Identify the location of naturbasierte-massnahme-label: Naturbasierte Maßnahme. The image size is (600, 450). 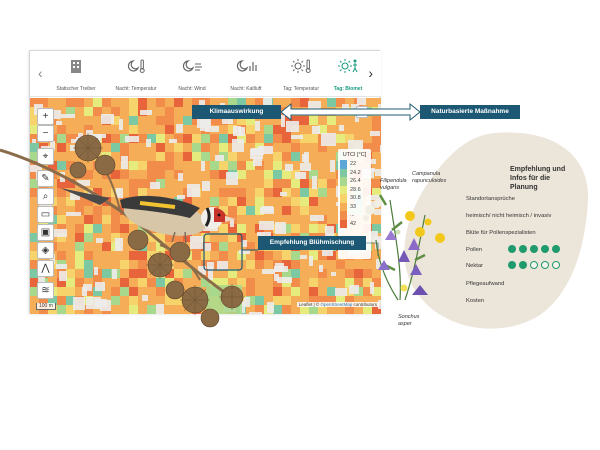
(470, 112).